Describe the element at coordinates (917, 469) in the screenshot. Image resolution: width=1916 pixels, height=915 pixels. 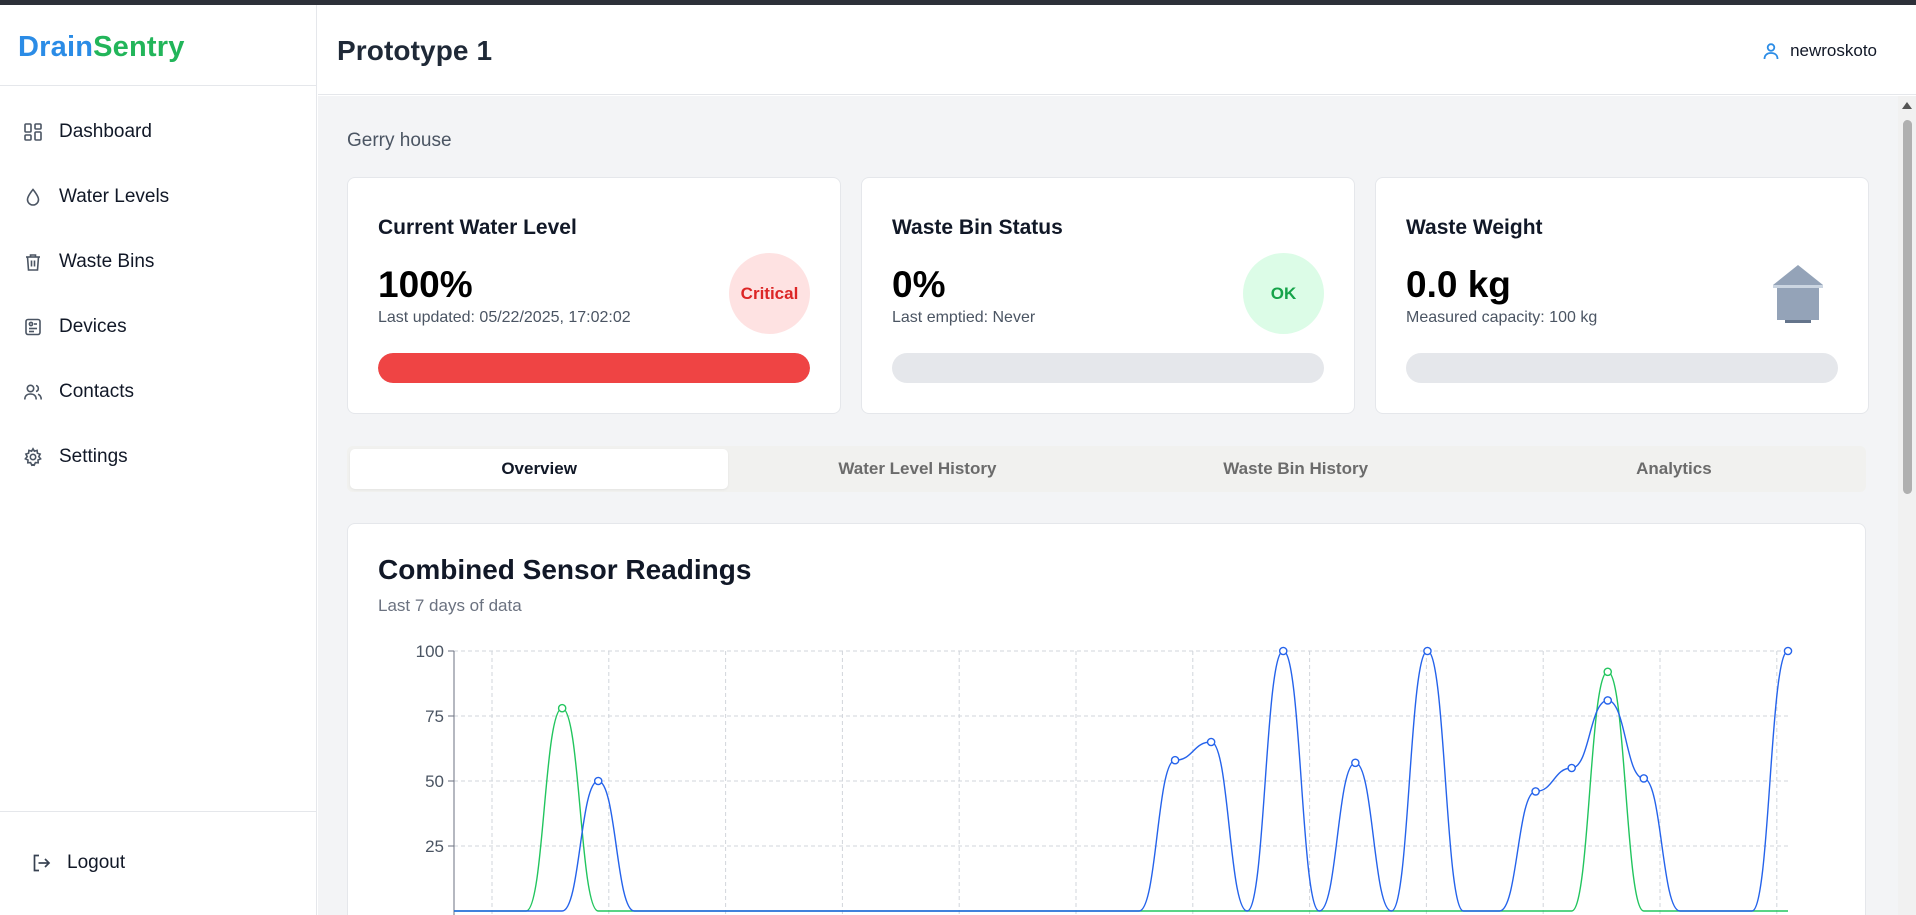
I see `tab-water-level-history: Water Level History` at that location.